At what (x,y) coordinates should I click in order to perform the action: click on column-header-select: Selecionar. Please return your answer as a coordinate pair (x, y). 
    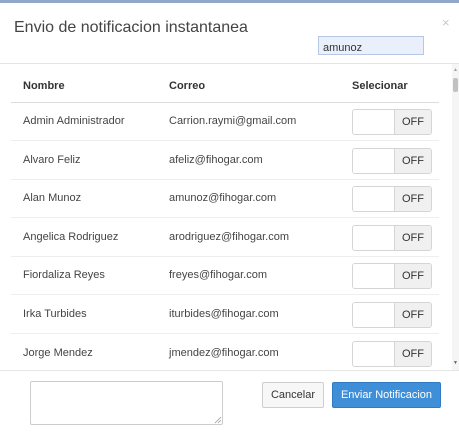
    Looking at the image, I should click on (389, 83).